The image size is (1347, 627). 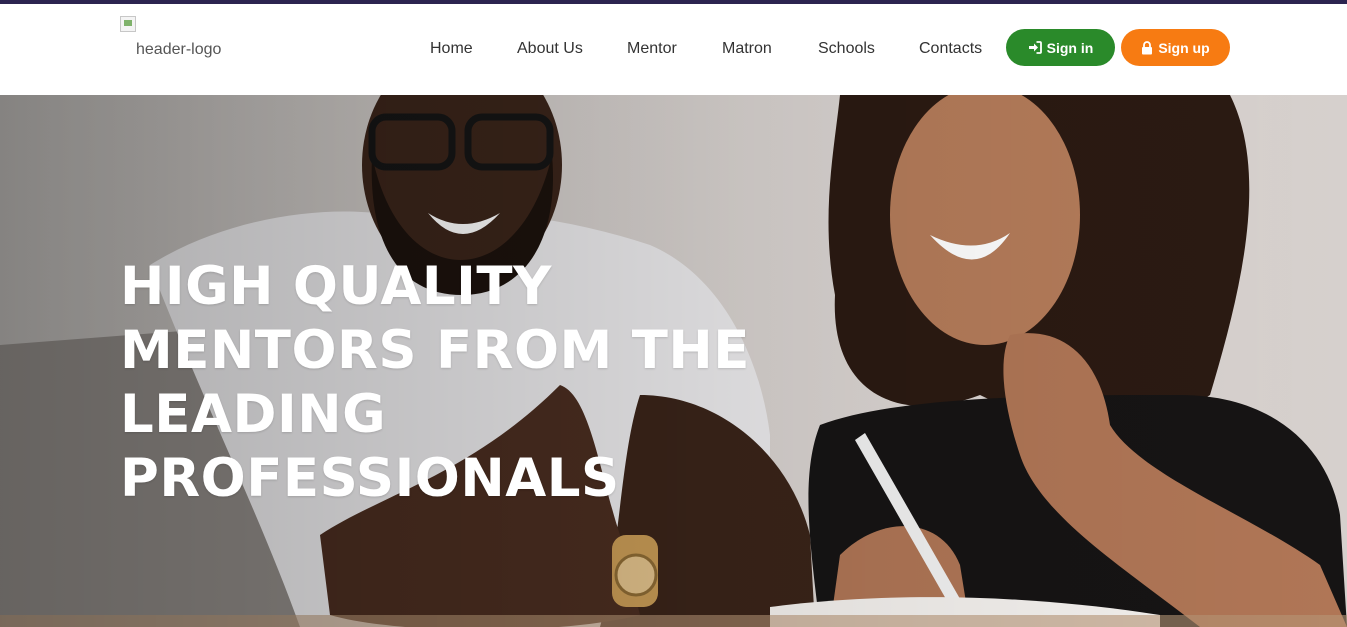 I want to click on sign-up-label: Sign up, so click(x=1184, y=47).